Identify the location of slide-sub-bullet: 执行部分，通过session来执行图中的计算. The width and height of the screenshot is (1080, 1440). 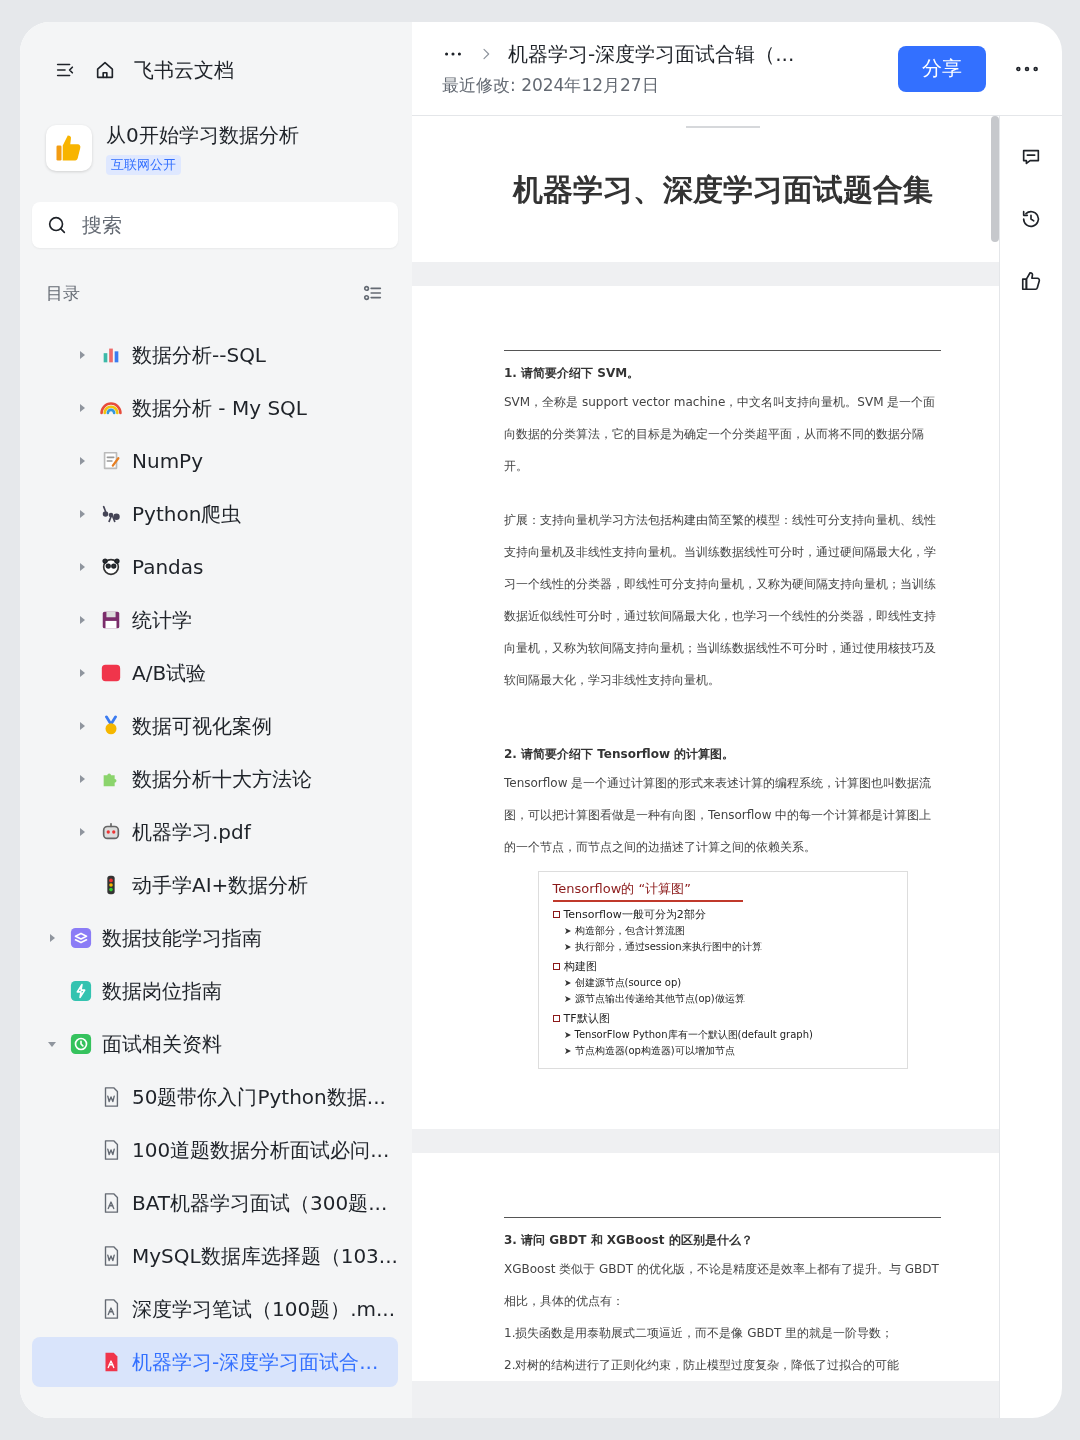
(668, 947).